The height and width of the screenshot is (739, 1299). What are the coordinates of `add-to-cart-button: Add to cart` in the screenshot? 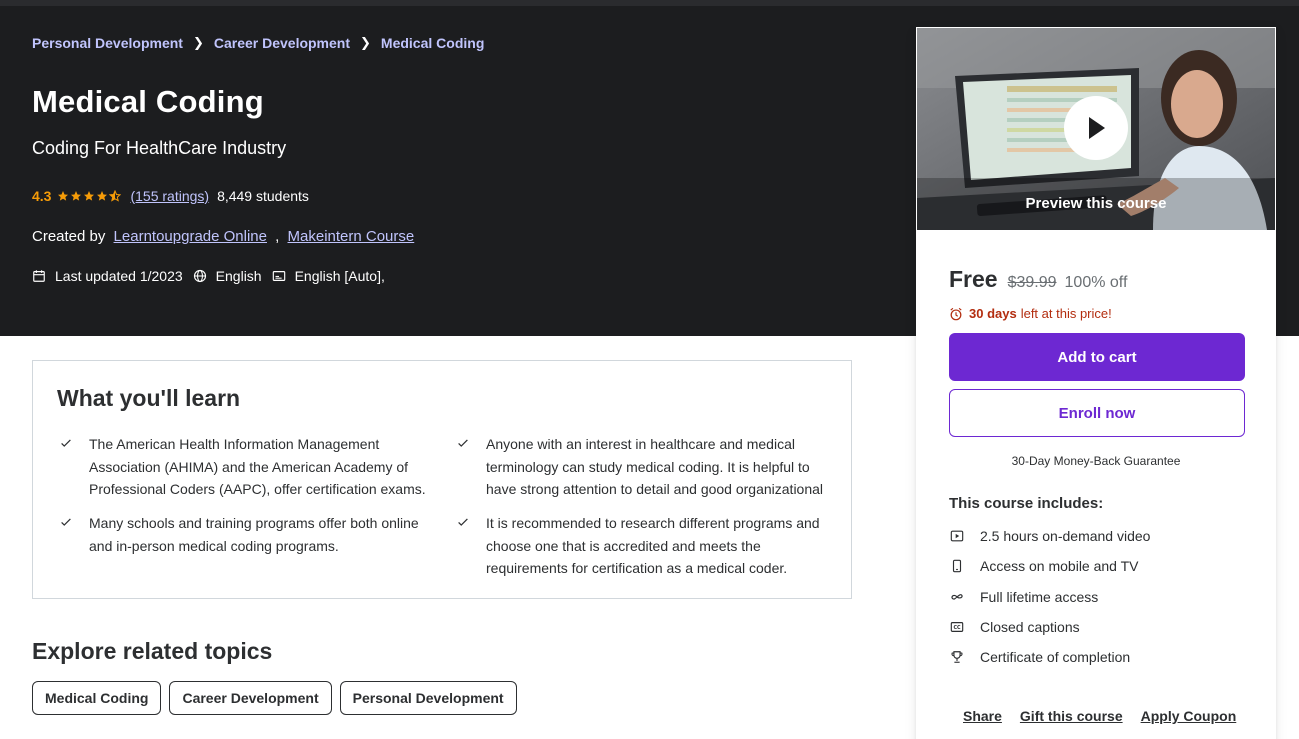 It's located at (1097, 357).